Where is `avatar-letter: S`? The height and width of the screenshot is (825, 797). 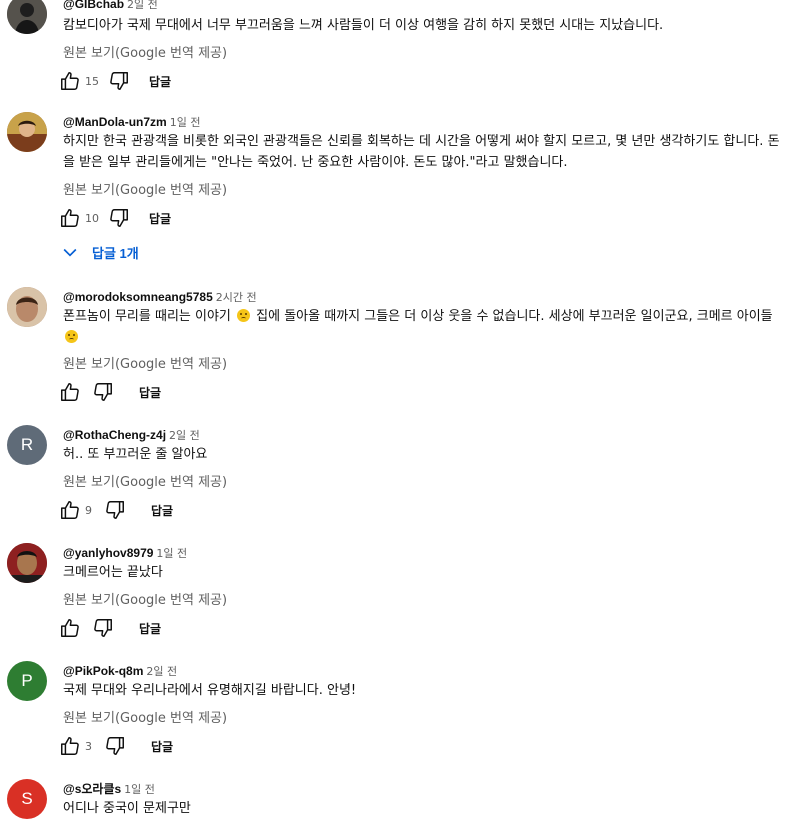
avatar-letter: S is located at coordinates (27, 799).